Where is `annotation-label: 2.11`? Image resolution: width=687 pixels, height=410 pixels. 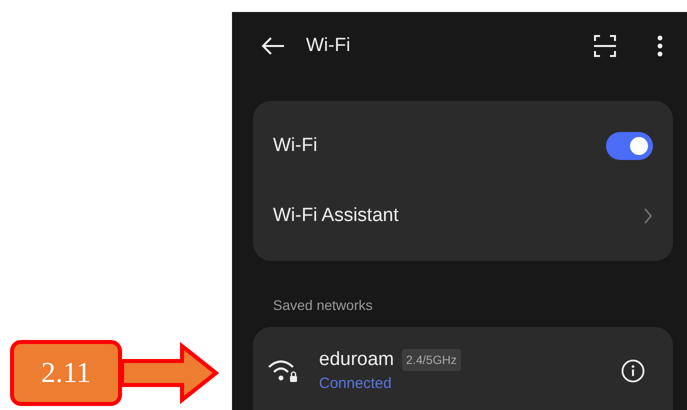
annotation-label: 2.11 is located at coordinates (66, 373).